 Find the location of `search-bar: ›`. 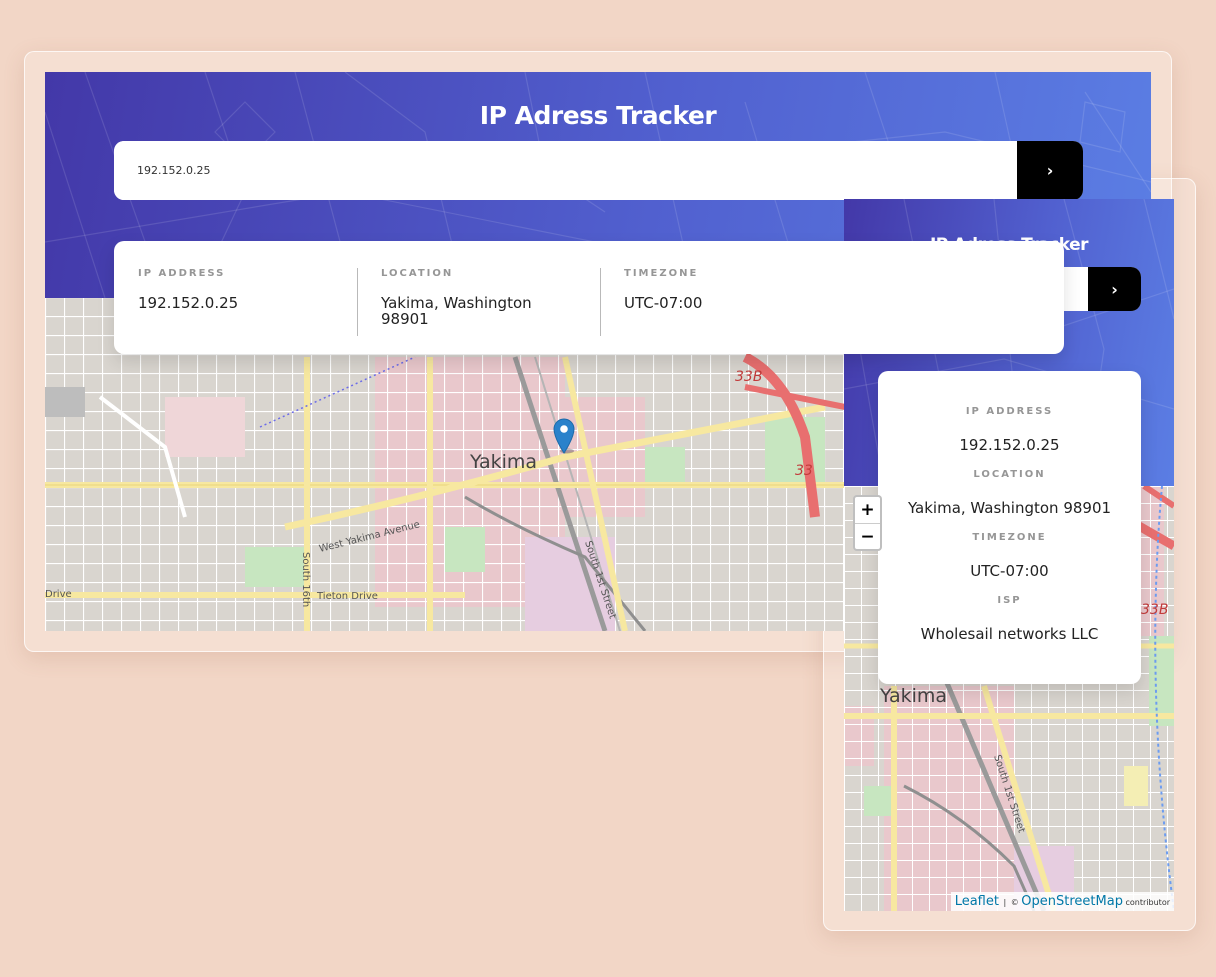

search-bar: › is located at coordinates (598, 170).